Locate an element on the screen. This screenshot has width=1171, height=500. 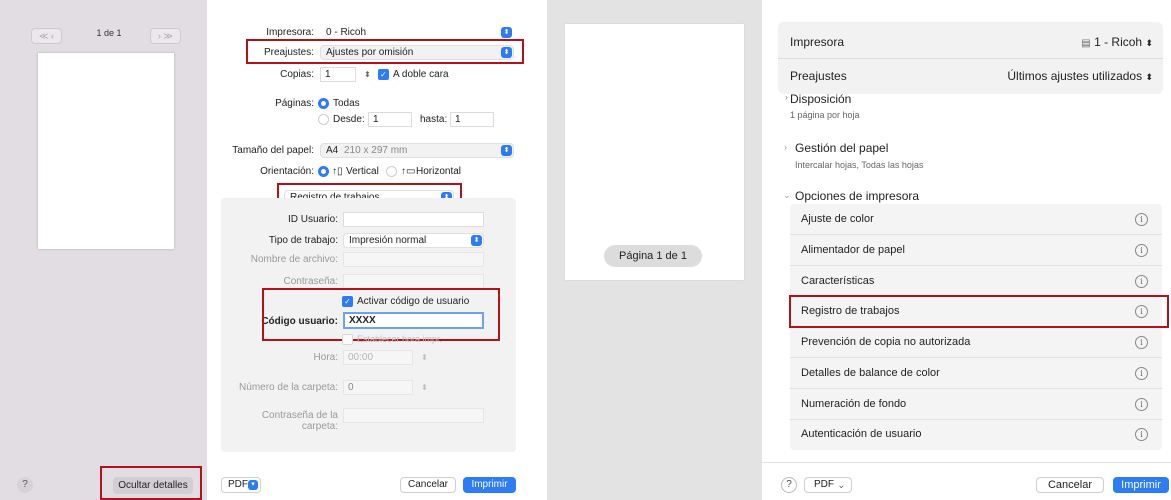
divider is located at coordinates (970, 58).